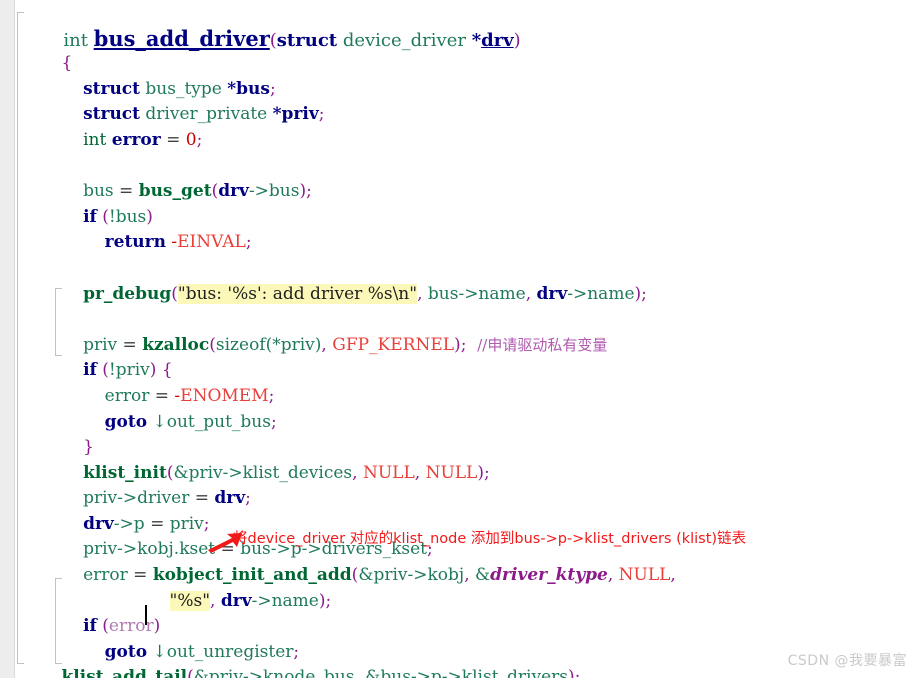 This screenshot has width=919, height=678. Describe the element at coordinates (146, 615) in the screenshot. I see `text-caret` at that location.